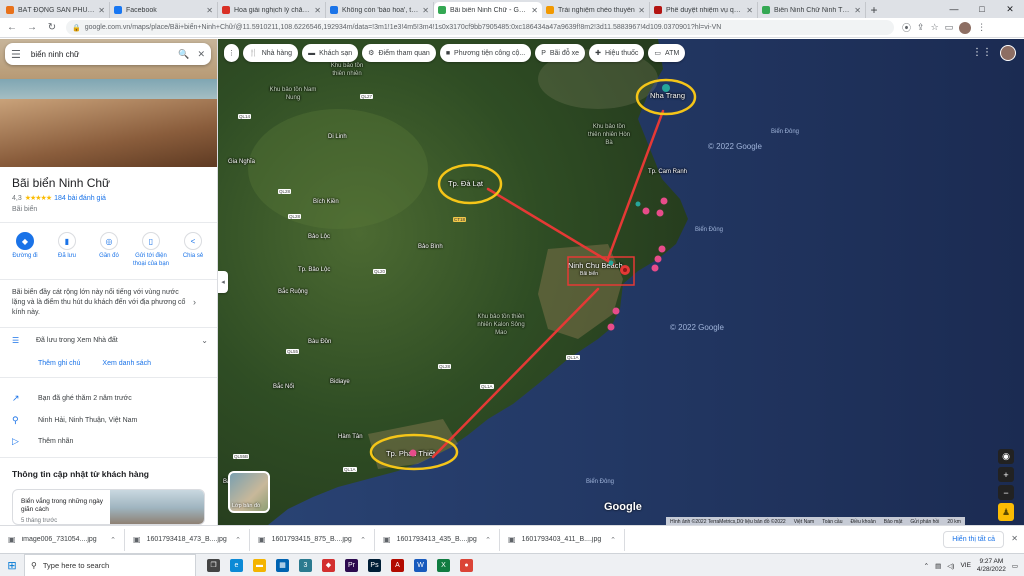  I want to click on browser-tab: BẤT ĐỘNG SẢN PHÚC TH ✕, so click(56, 10).